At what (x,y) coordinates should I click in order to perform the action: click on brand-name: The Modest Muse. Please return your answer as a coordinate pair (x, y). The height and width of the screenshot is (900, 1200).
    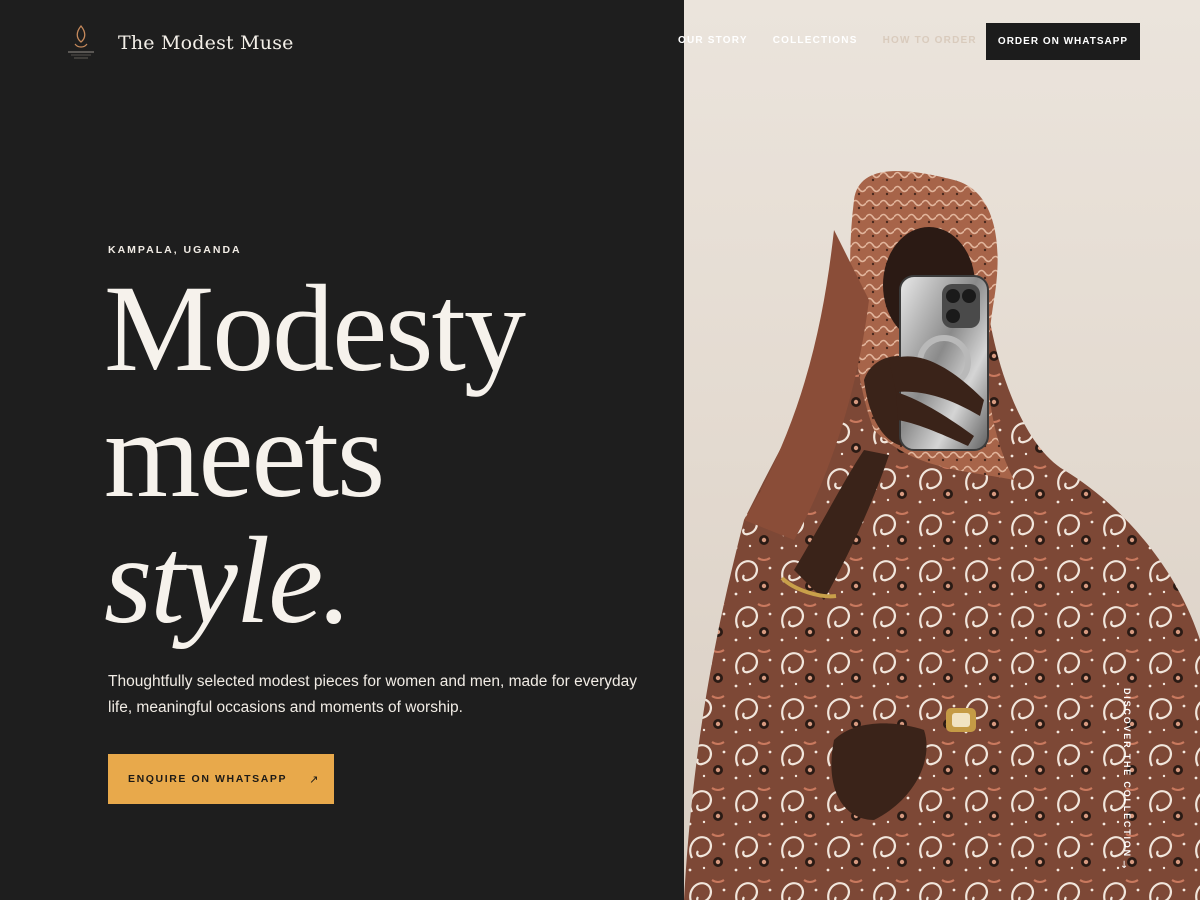
    Looking at the image, I should click on (206, 43).